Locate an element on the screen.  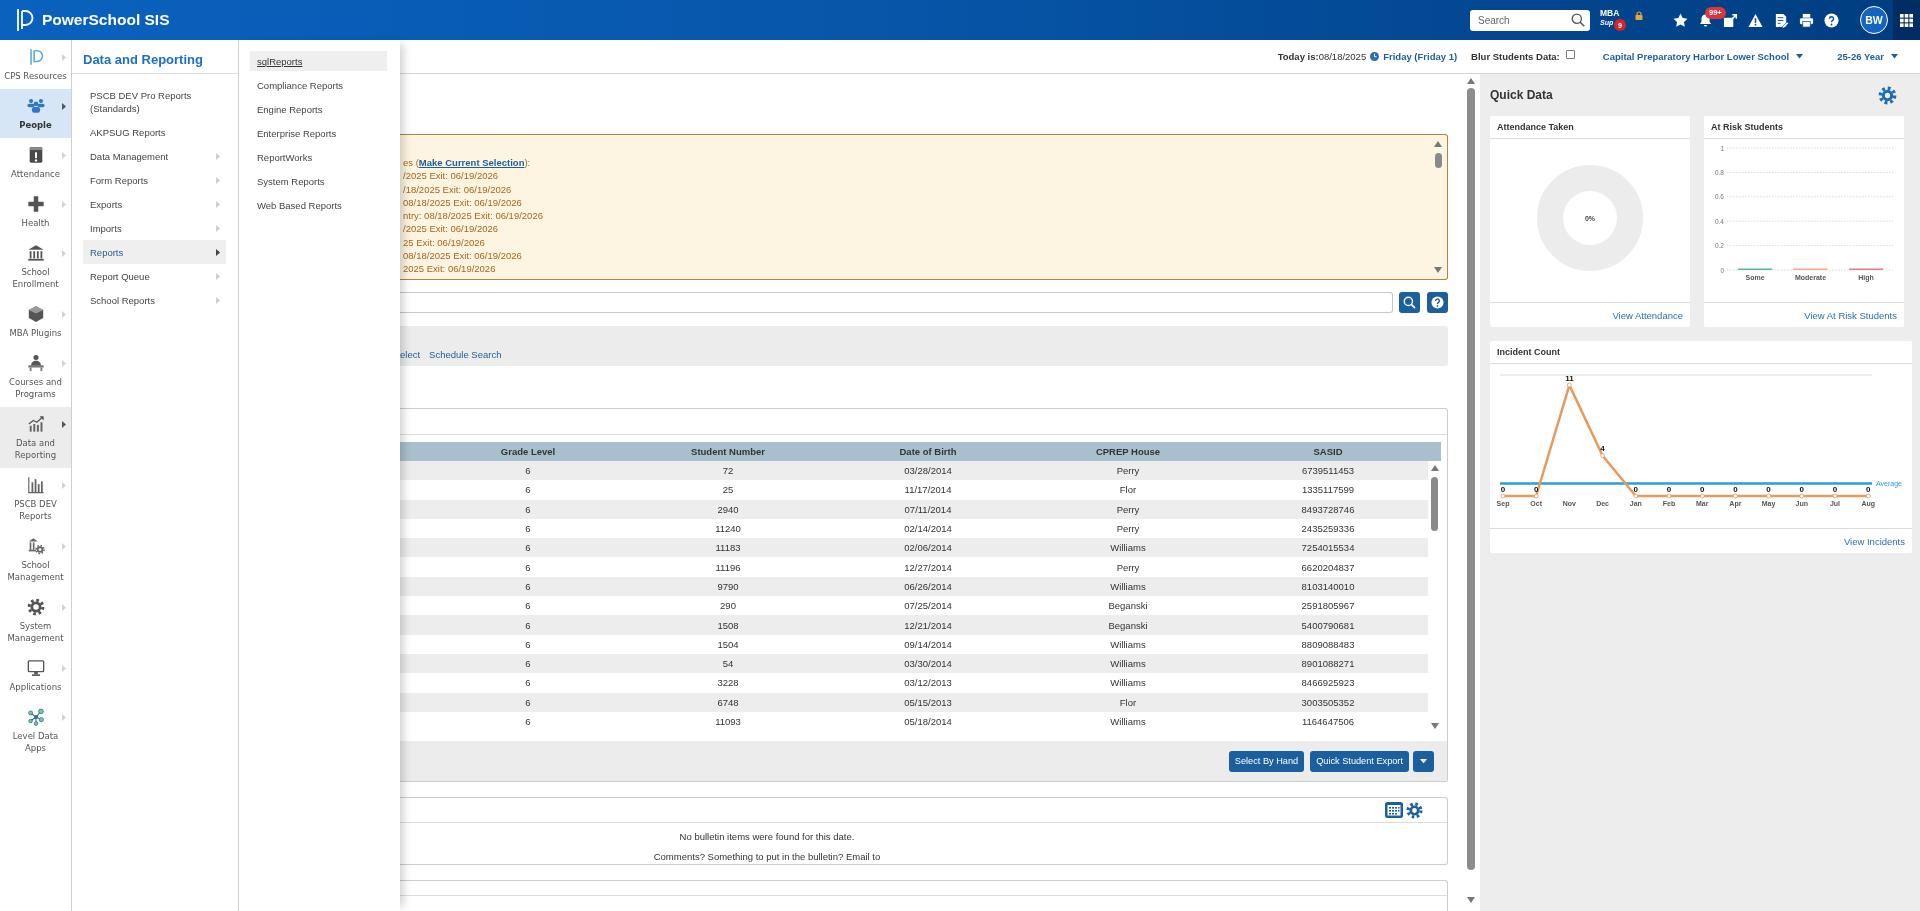
school-selector: Capital Preparatory Harbor Lower School is located at coordinates (1703, 56).